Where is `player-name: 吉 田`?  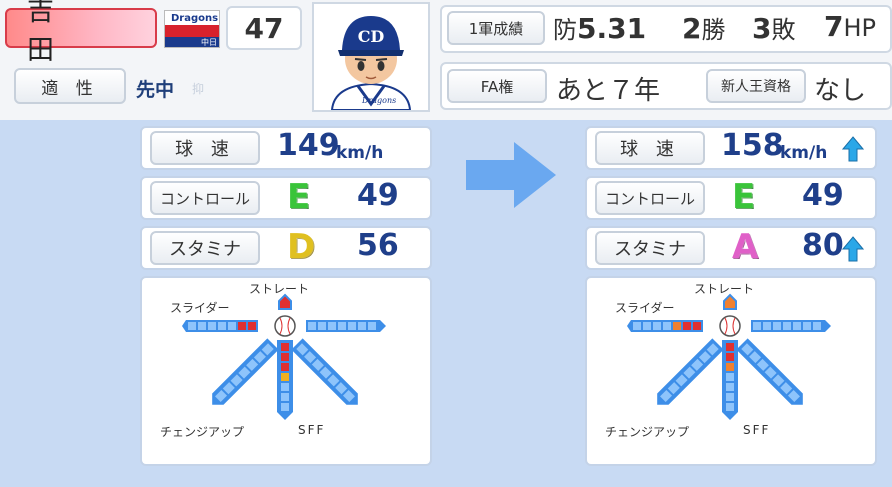 player-name: 吉 田 is located at coordinates (81, 33).